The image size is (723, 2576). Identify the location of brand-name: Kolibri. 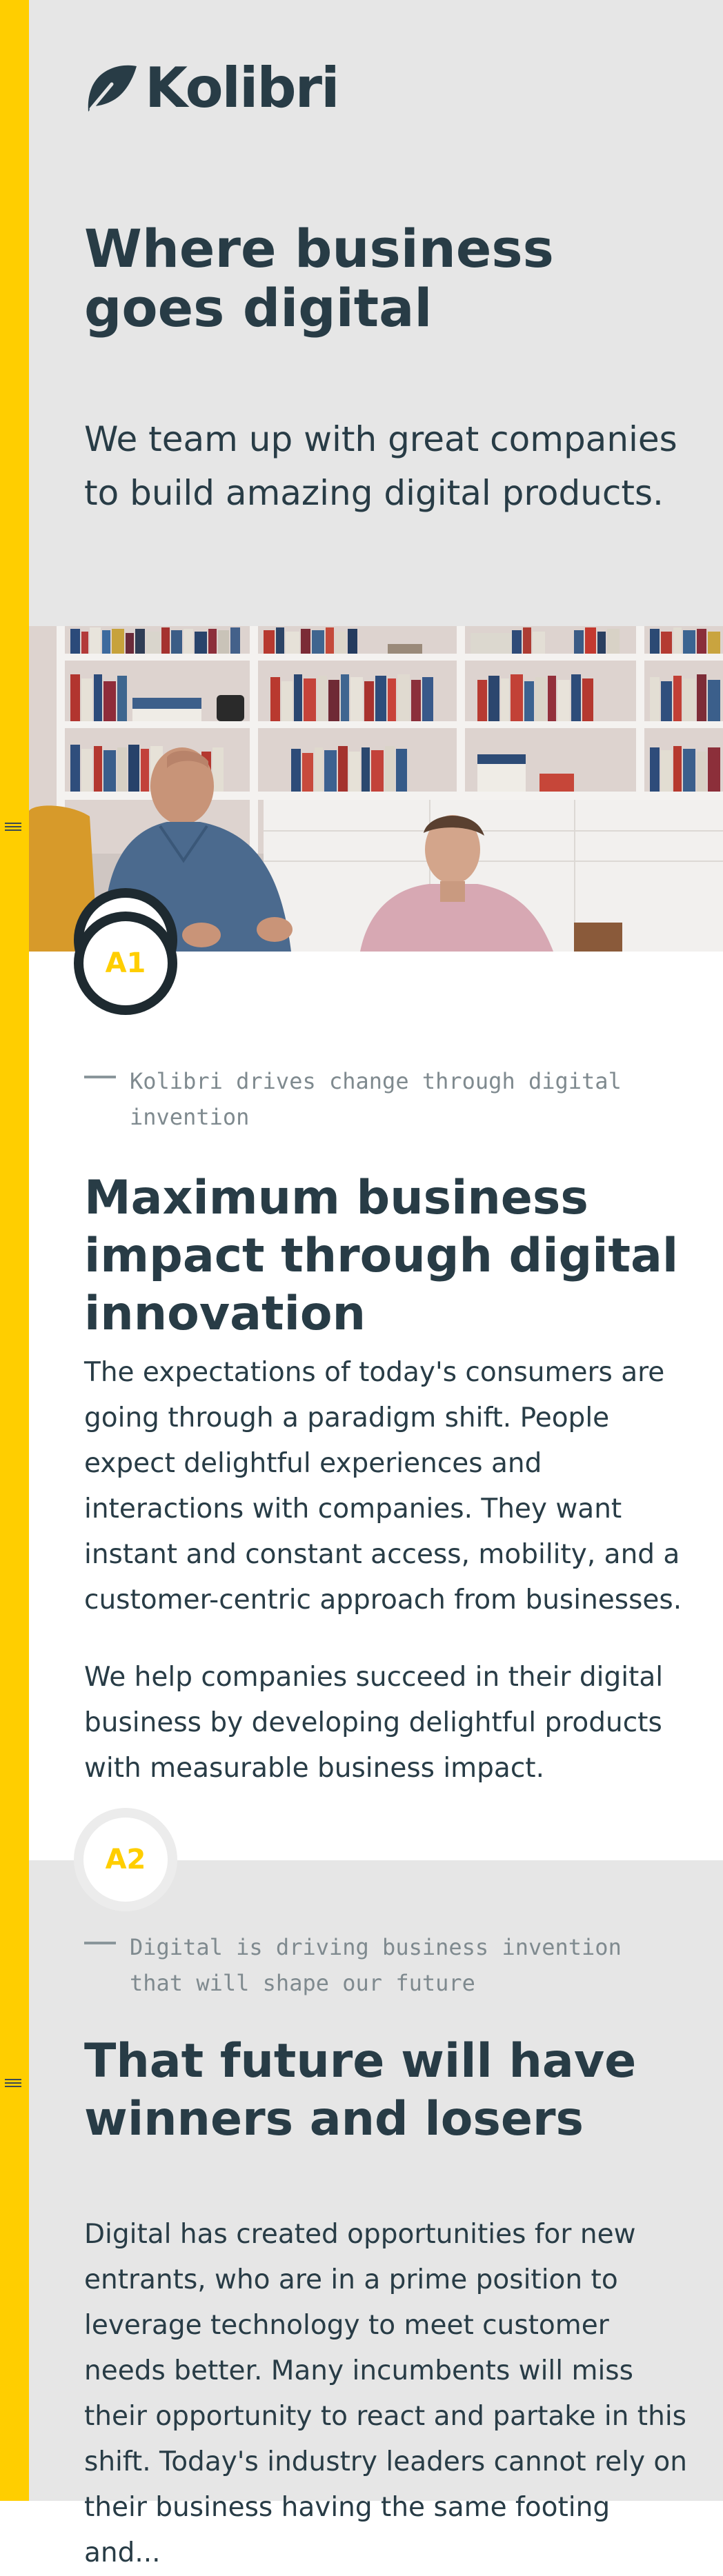
(243, 88).